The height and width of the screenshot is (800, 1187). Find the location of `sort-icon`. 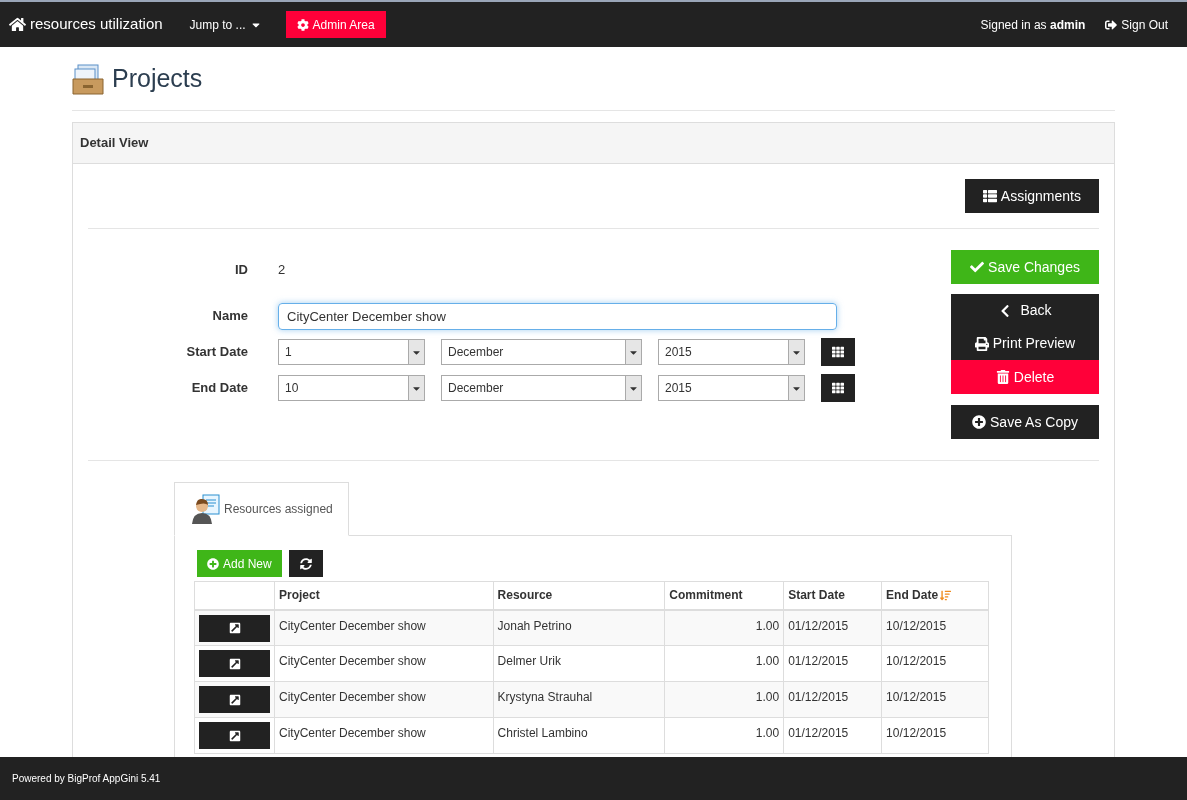

sort-icon is located at coordinates (946, 595).